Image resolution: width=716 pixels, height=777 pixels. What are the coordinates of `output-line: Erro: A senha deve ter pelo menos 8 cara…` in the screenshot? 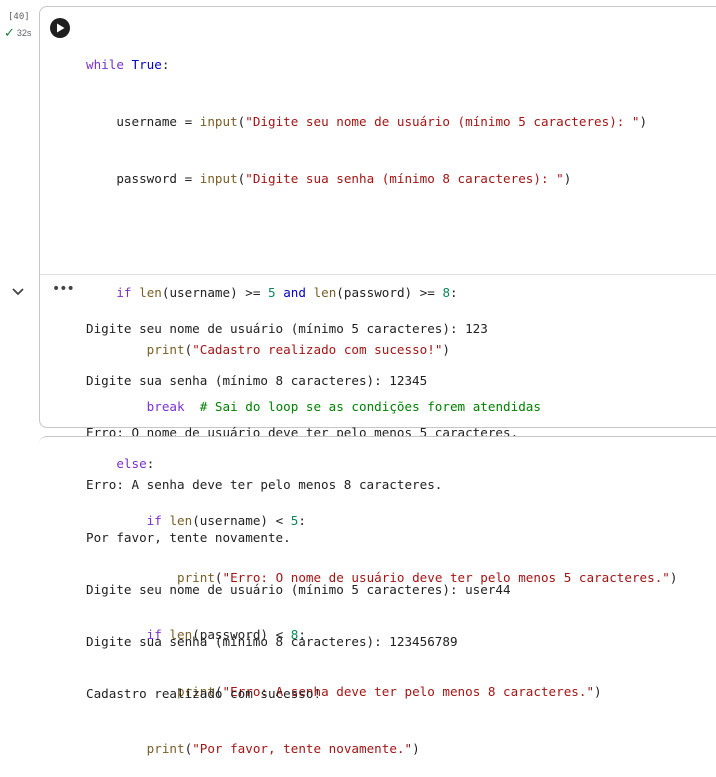 It's located at (264, 485).